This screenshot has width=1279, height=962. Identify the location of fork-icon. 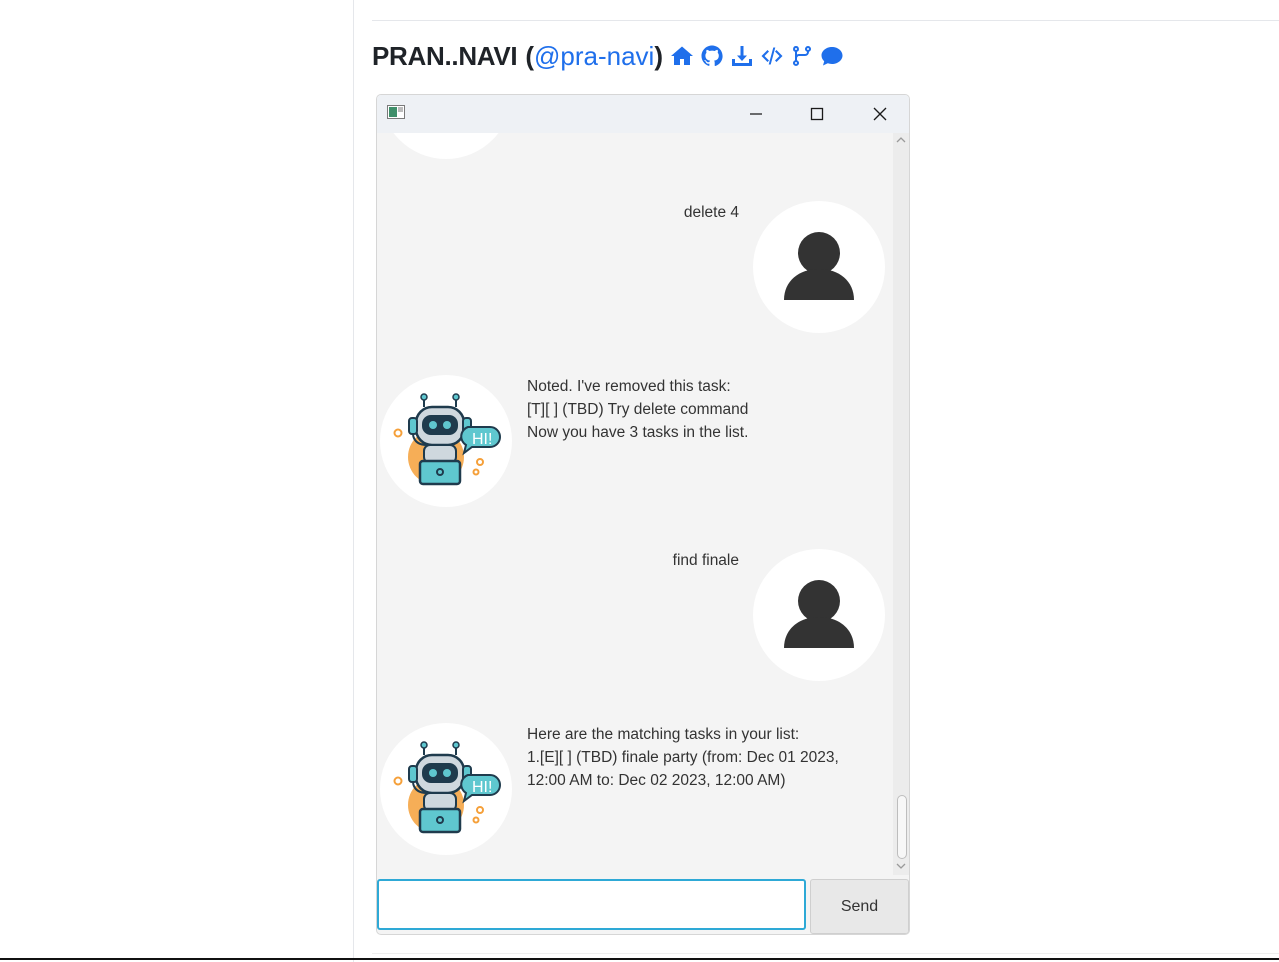
(802, 56).